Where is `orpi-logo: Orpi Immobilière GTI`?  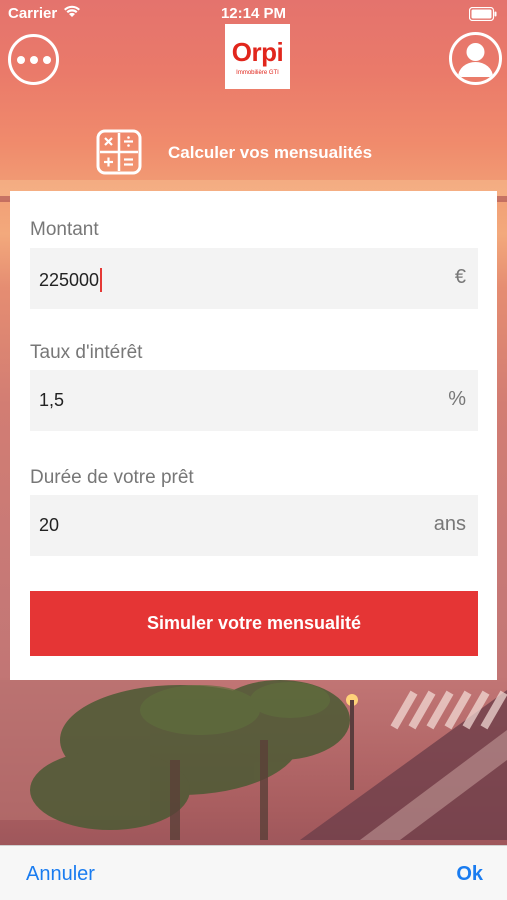 orpi-logo: Orpi Immobilière GTI is located at coordinates (257, 56).